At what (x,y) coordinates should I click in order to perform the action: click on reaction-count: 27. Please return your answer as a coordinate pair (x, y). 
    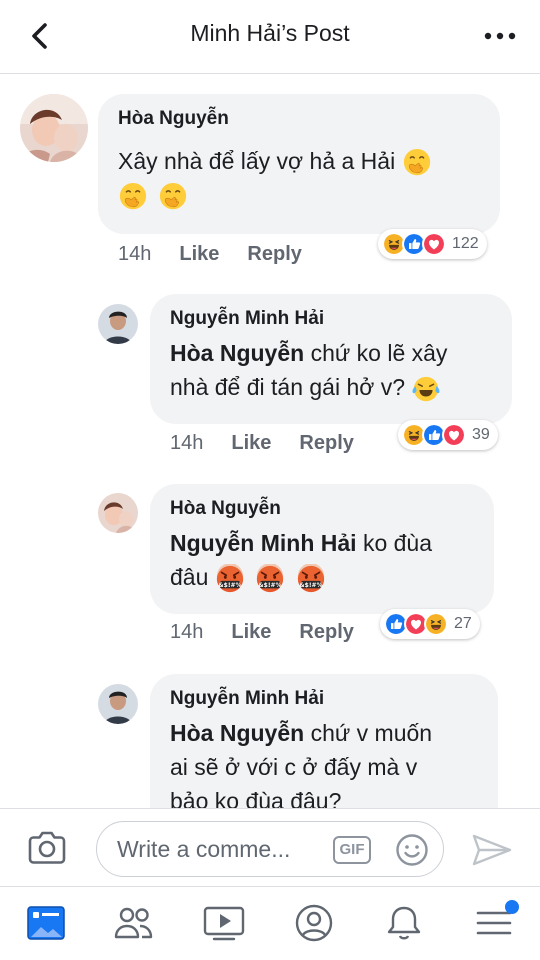
    Looking at the image, I should click on (463, 623).